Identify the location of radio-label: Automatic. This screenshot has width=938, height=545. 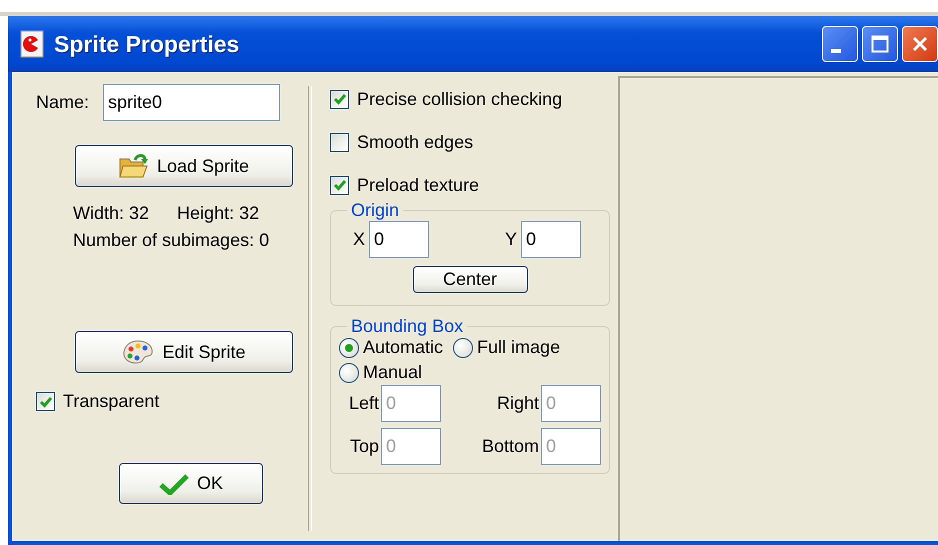
(403, 347).